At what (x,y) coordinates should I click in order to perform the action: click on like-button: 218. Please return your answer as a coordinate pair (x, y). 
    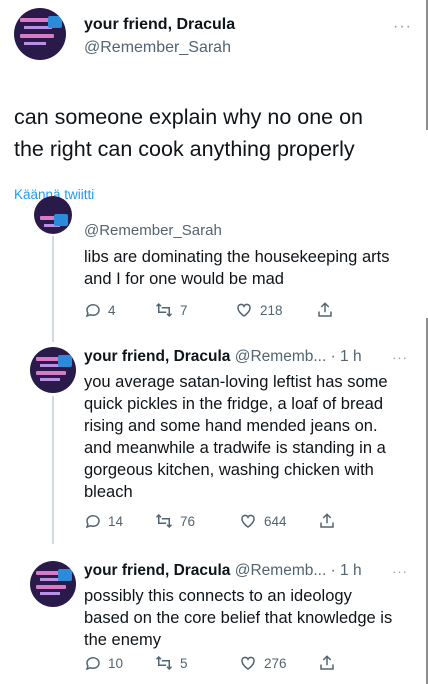
    Looking at the image, I should click on (275, 310).